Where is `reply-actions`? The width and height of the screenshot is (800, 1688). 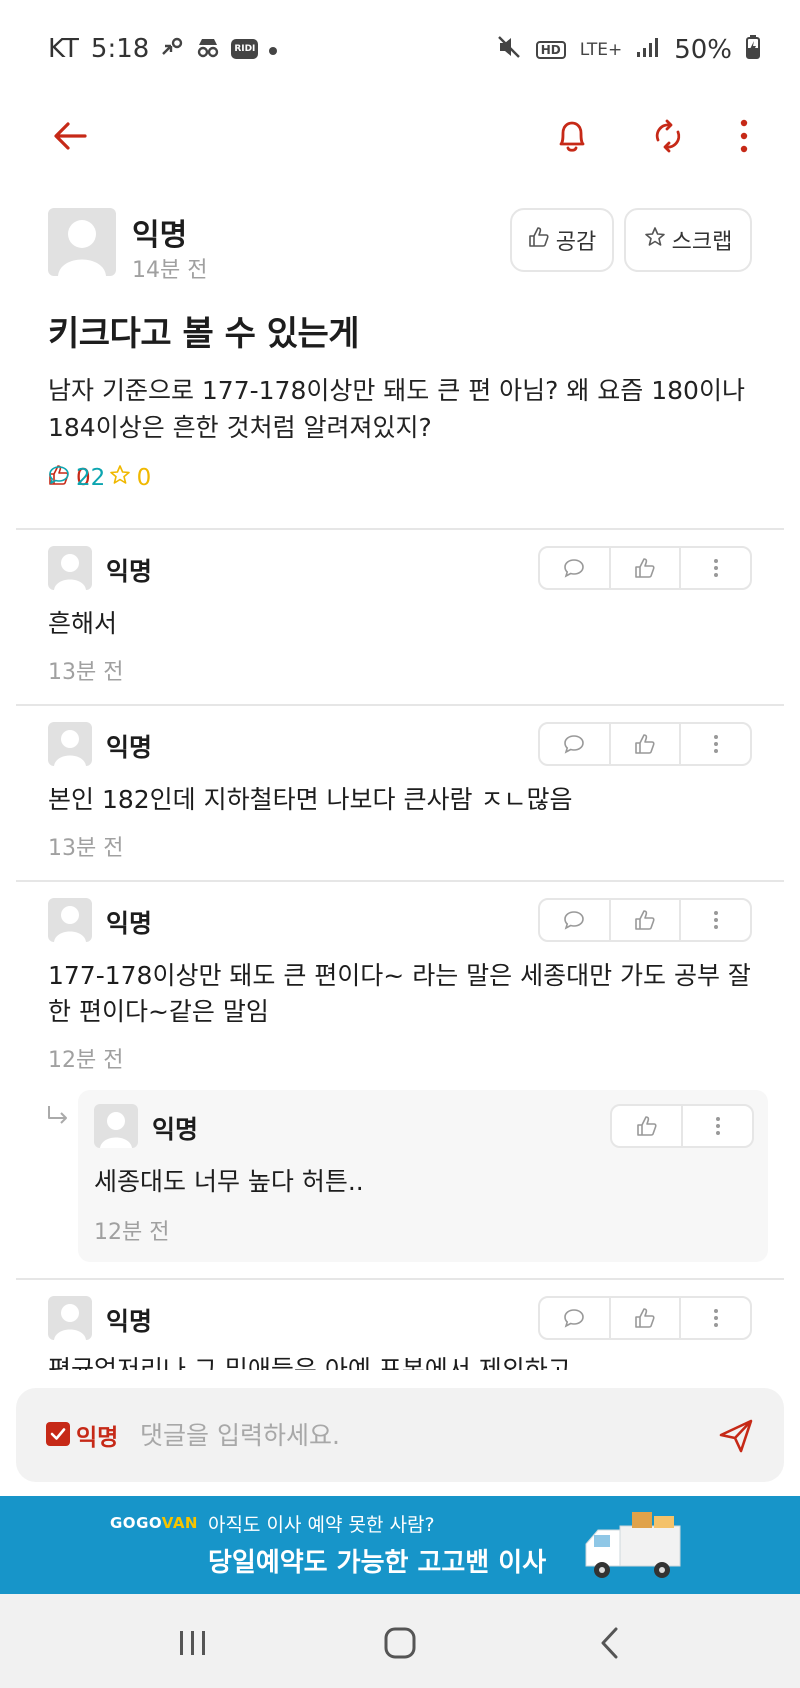 reply-actions is located at coordinates (682, 1126).